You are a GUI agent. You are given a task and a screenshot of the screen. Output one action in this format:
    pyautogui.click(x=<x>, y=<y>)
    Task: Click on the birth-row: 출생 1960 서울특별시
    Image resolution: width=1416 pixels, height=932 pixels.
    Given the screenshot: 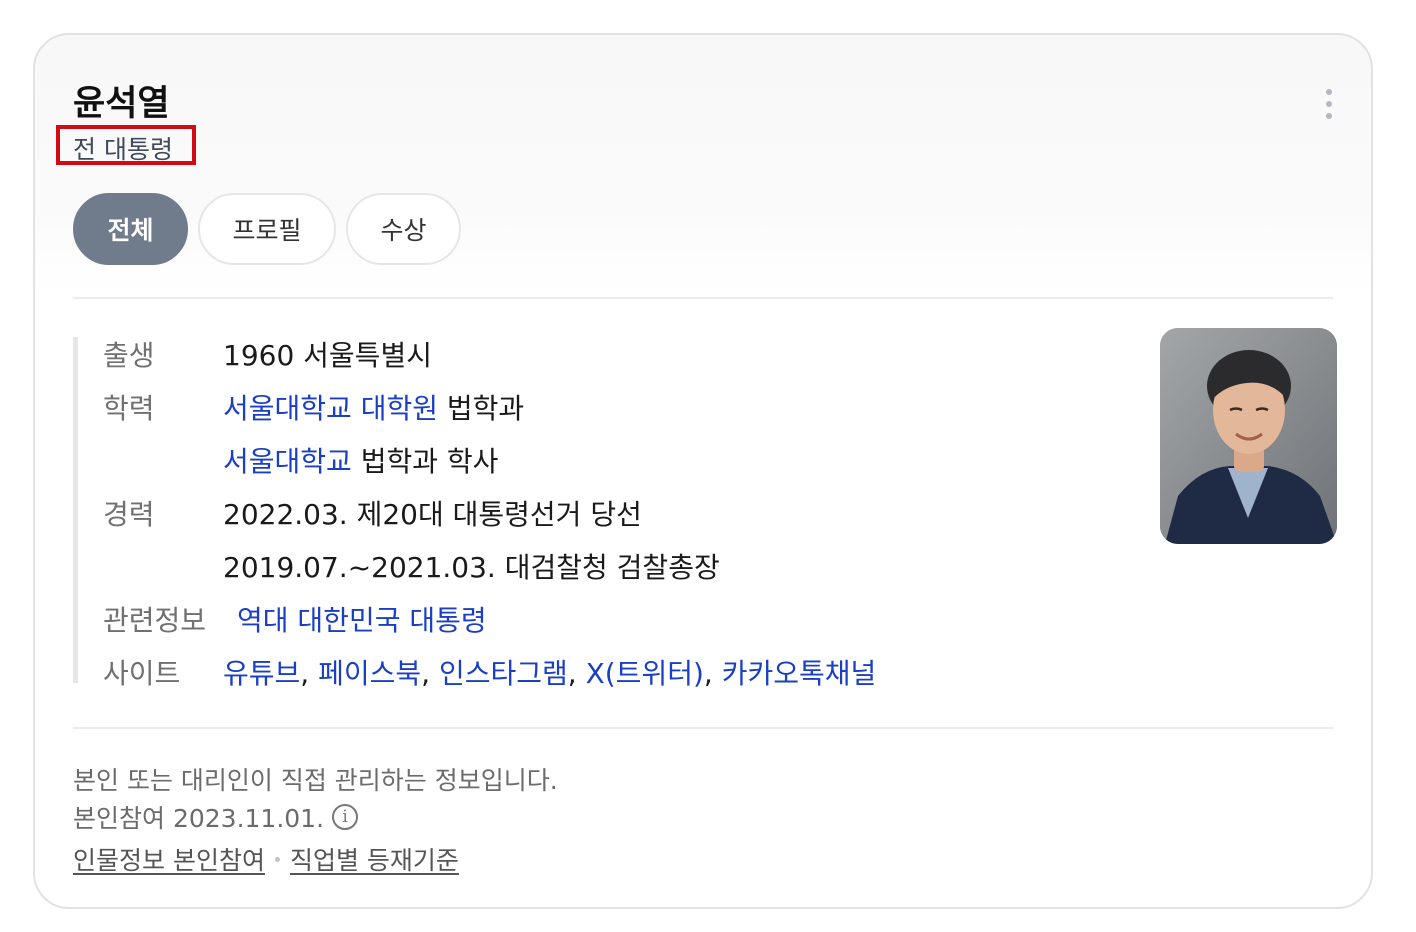 What is the action you would take?
    pyautogui.click(x=267, y=353)
    